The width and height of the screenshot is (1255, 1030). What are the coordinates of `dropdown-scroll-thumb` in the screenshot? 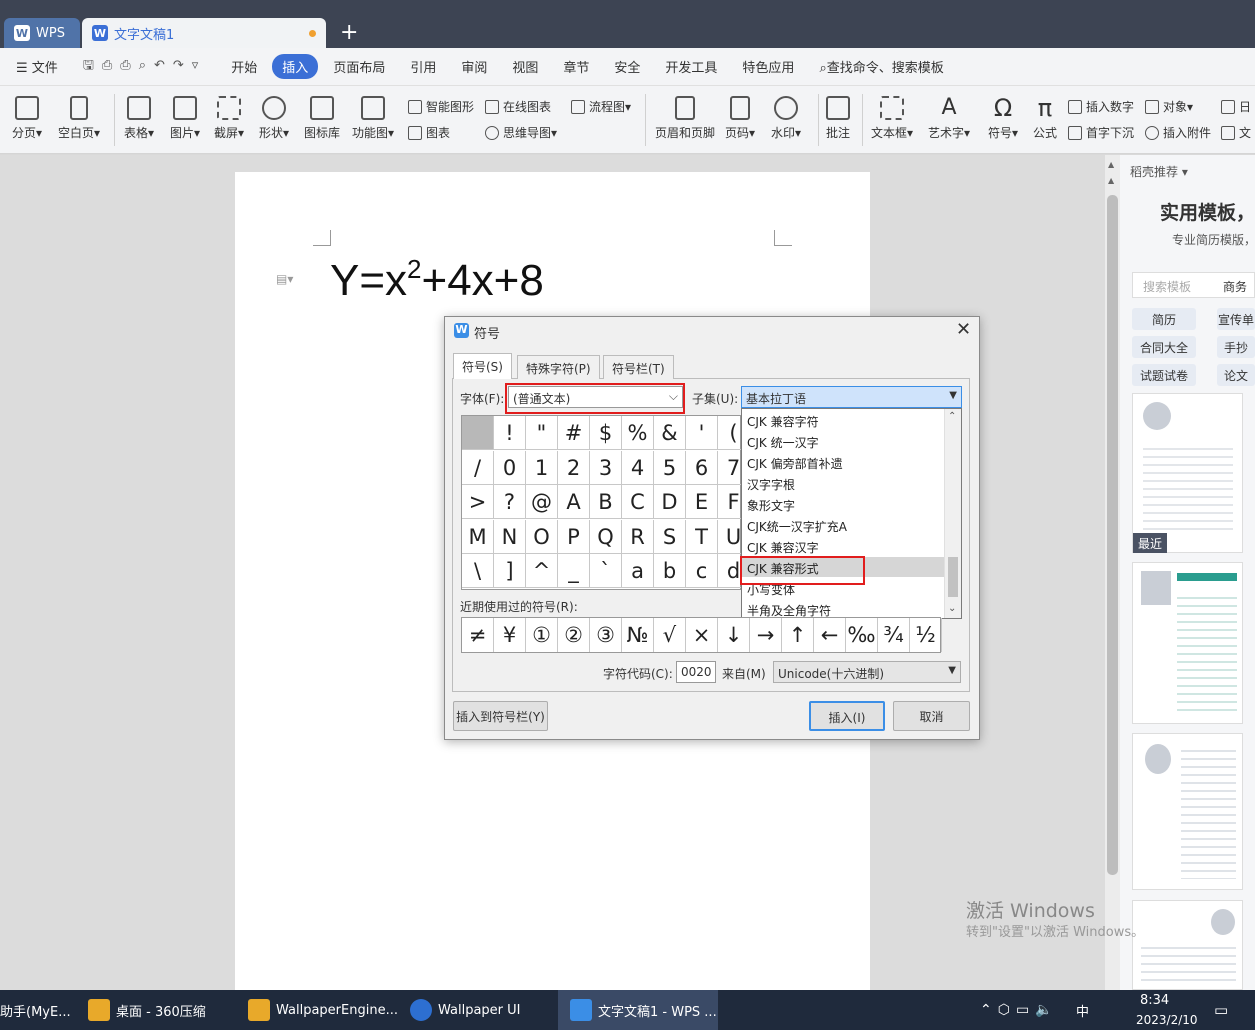 It's located at (953, 577).